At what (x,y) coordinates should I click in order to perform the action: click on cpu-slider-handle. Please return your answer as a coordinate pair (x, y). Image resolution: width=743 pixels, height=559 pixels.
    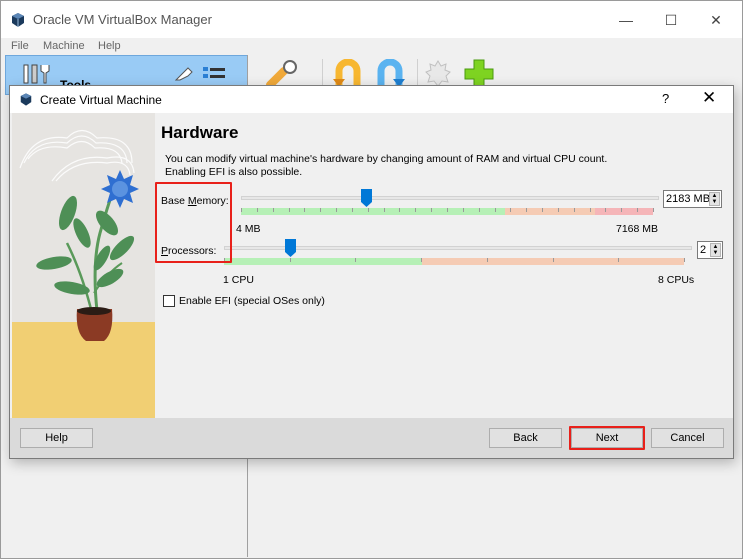
    Looking at the image, I should click on (290, 248).